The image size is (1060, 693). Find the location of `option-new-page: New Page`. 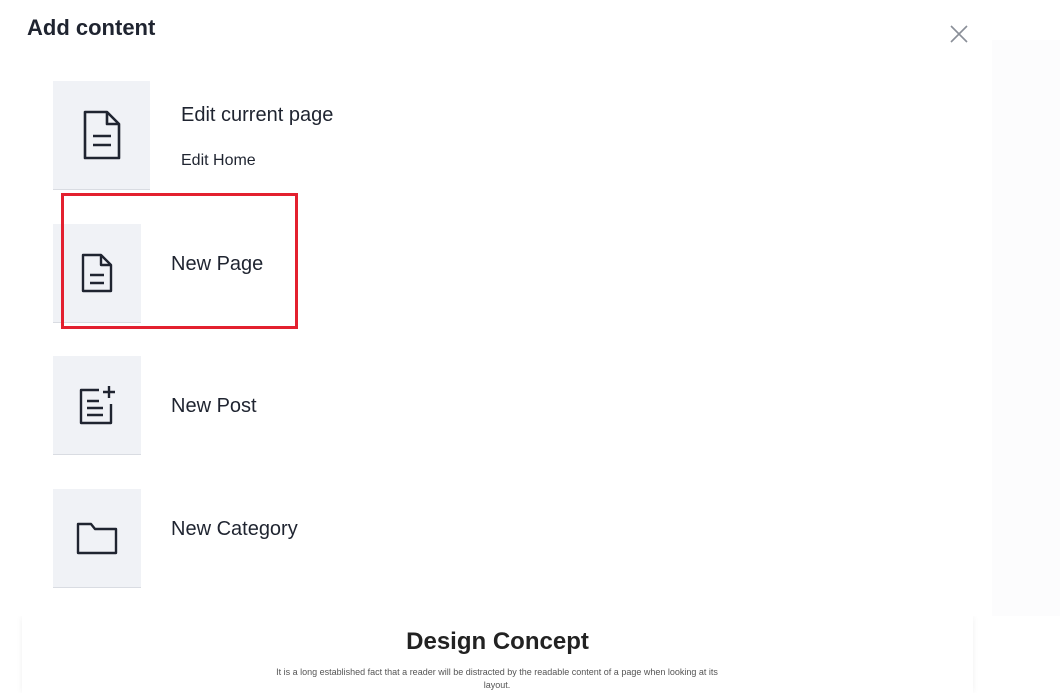

option-new-page: New Page is located at coordinates (173, 274).